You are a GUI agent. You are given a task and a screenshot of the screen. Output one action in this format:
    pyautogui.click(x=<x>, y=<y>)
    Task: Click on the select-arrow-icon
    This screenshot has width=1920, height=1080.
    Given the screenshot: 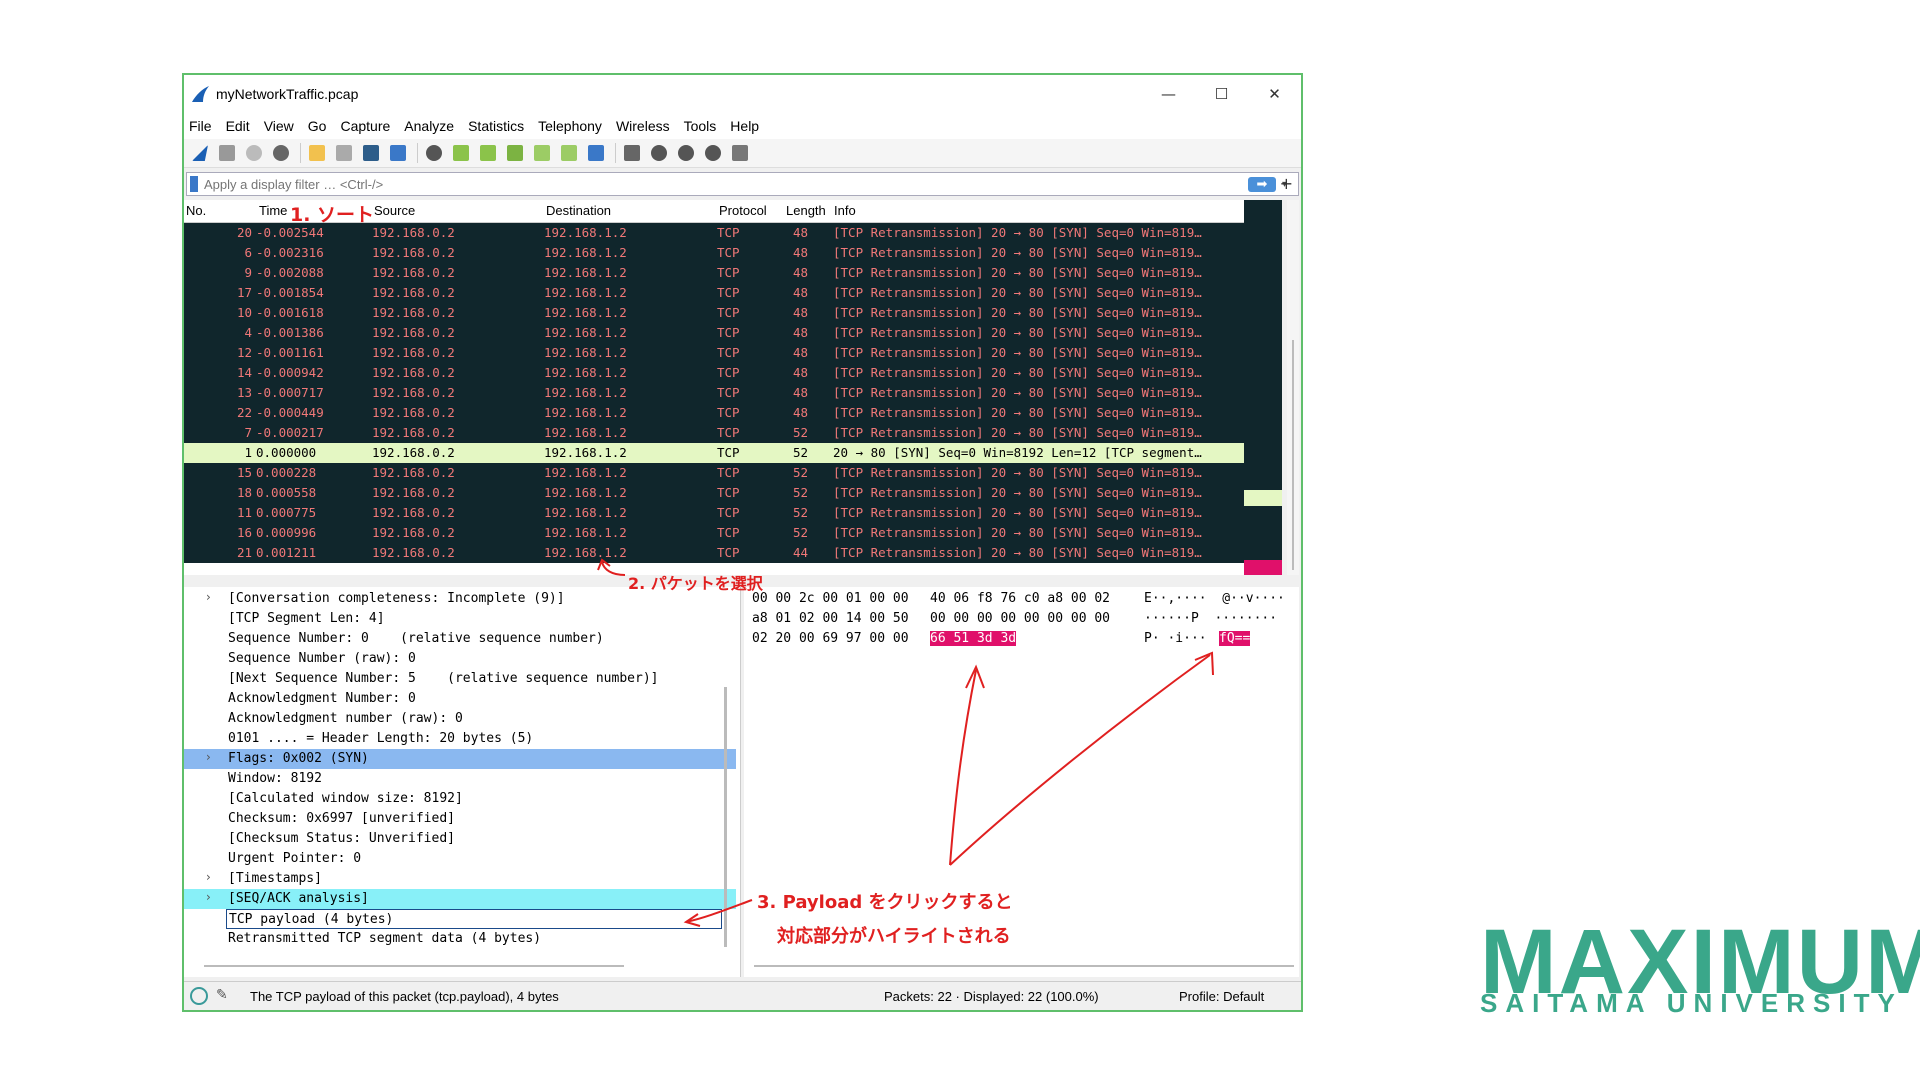 What is the action you would take?
    pyautogui.click(x=613, y=568)
    